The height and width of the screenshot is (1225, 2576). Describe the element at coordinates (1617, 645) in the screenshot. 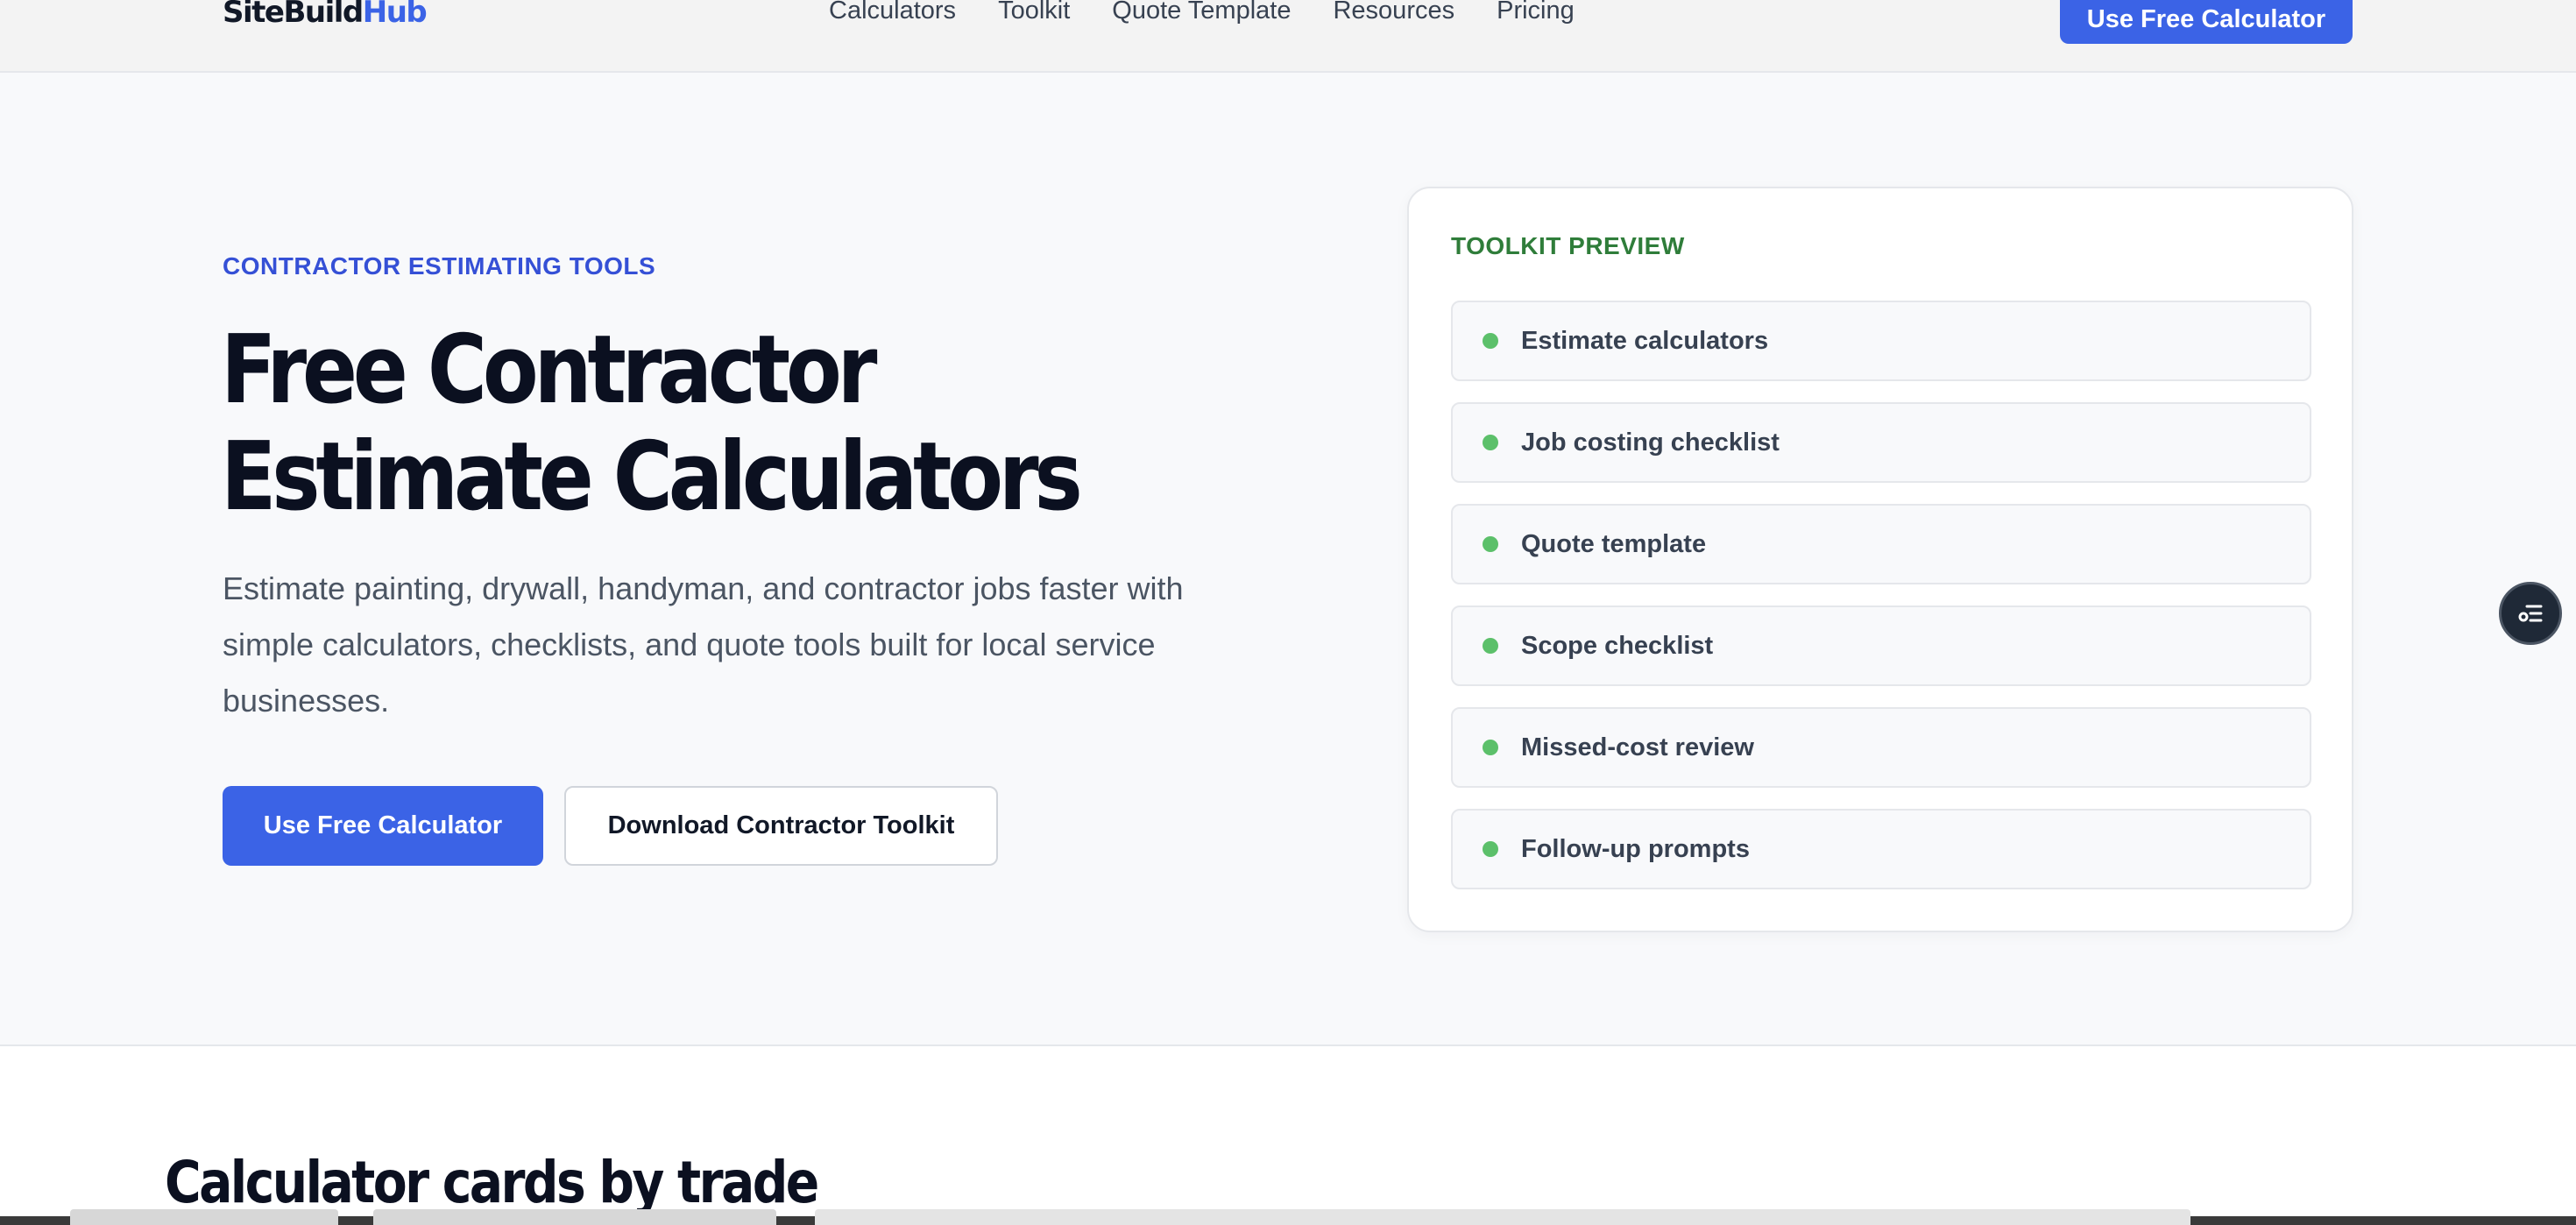

I see `list-item-label: Scope checklist` at that location.